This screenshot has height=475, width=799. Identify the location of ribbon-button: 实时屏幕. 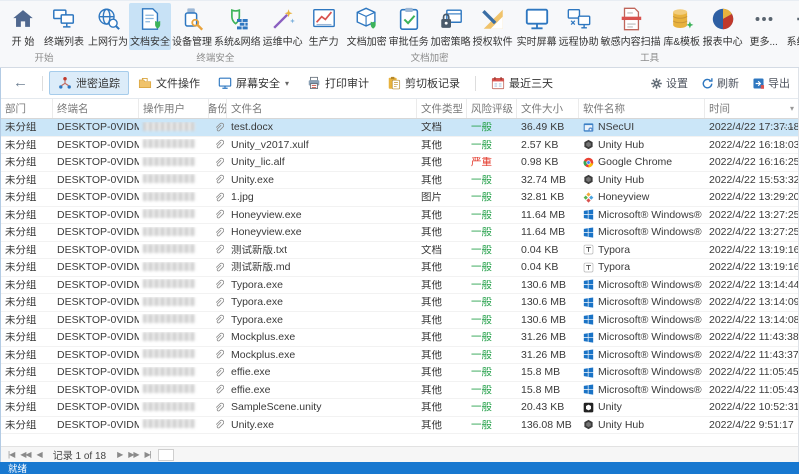
(537, 26).